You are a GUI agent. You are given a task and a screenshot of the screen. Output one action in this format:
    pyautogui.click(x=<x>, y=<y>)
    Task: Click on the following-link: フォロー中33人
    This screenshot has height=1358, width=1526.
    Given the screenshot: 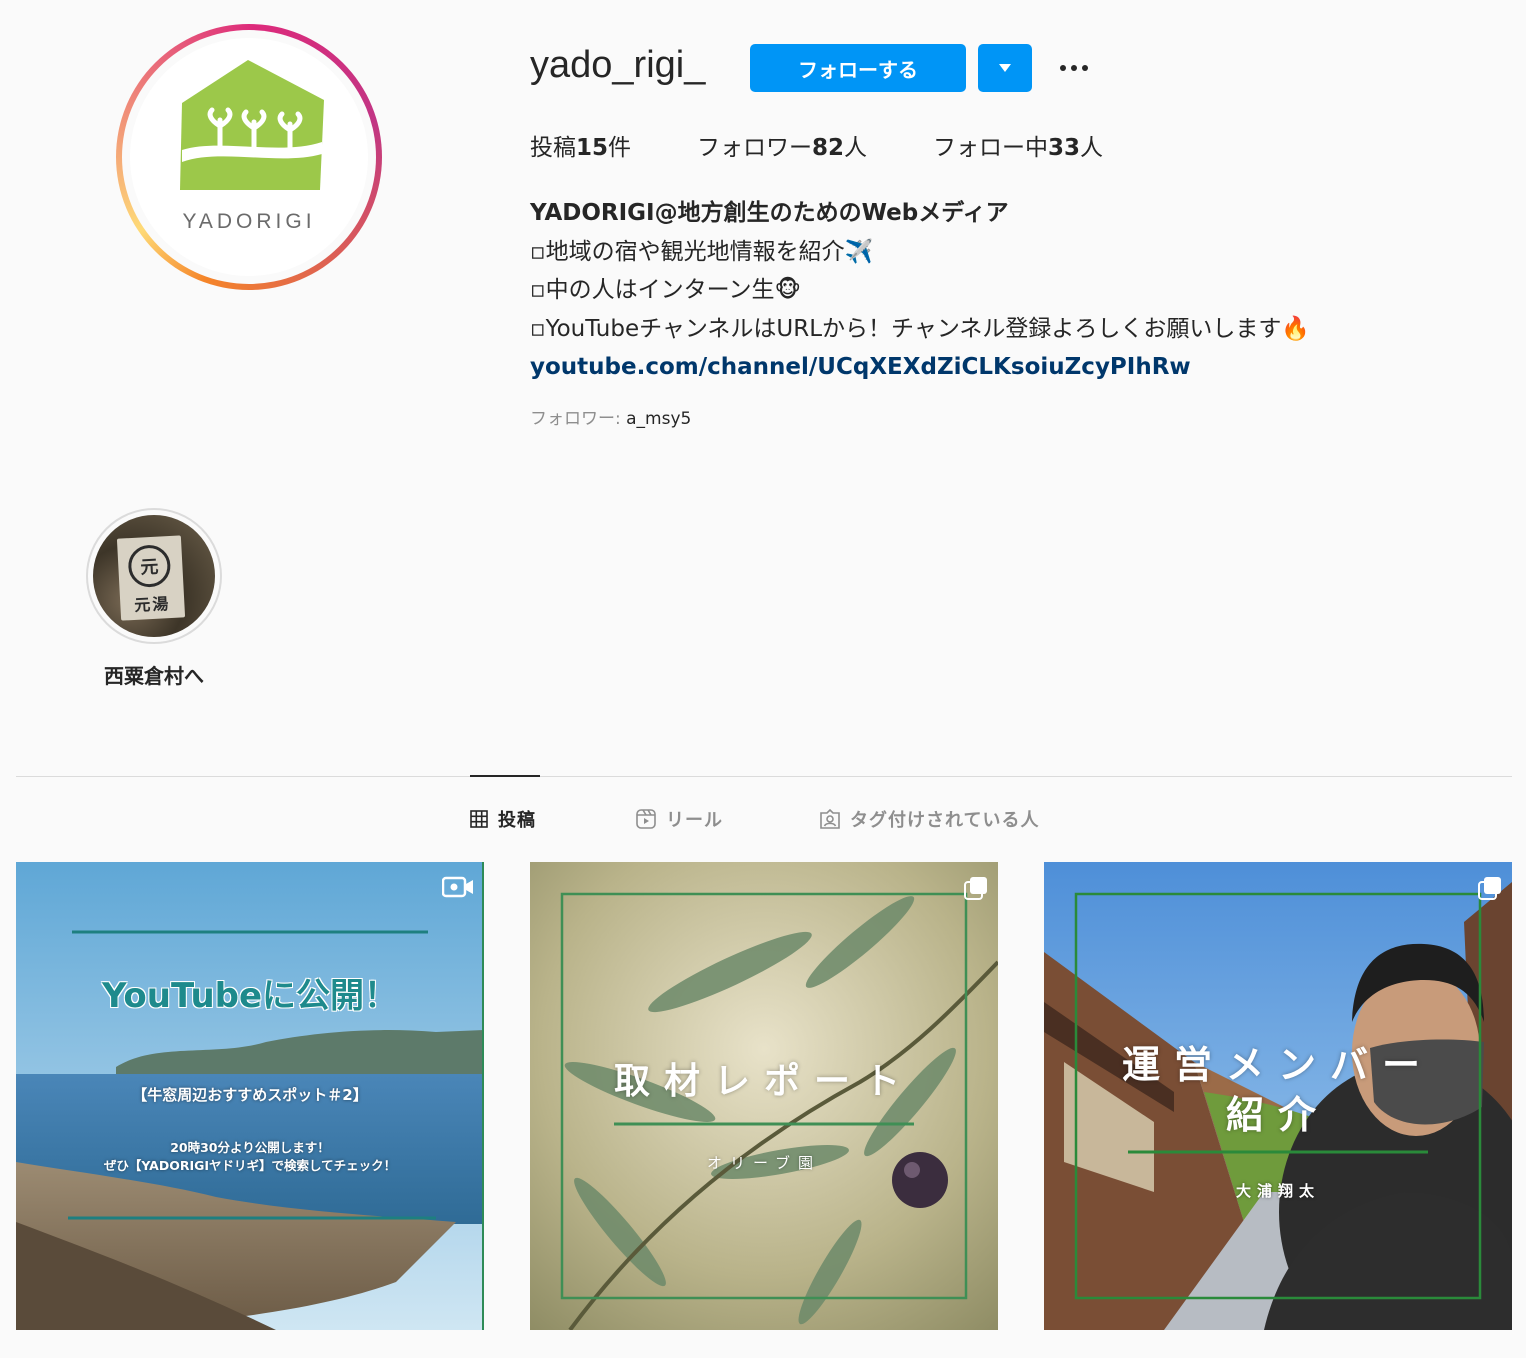 What is the action you would take?
    pyautogui.click(x=1018, y=145)
    